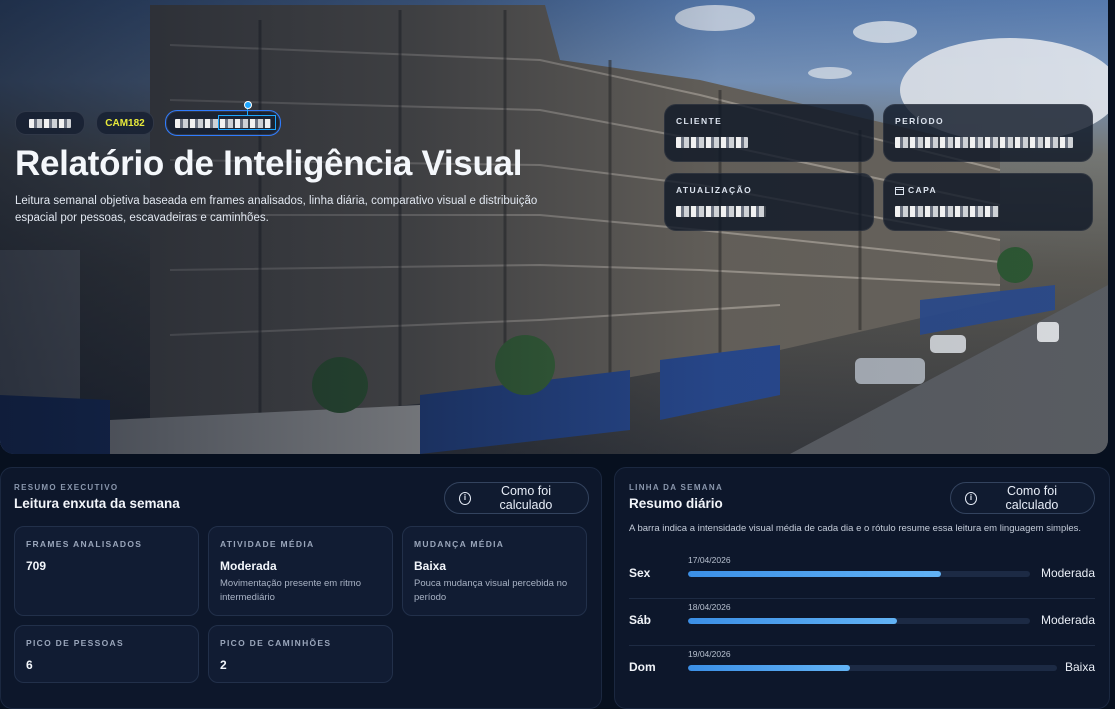 The image size is (1115, 709). Describe the element at coordinates (899, 190) in the screenshot. I see `calendar-icon` at that location.